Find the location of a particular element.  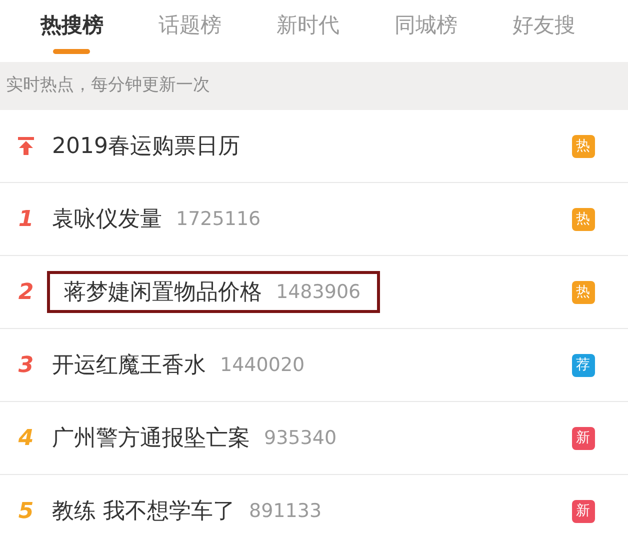

tab: 热搜榜 is located at coordinates (72, 31).